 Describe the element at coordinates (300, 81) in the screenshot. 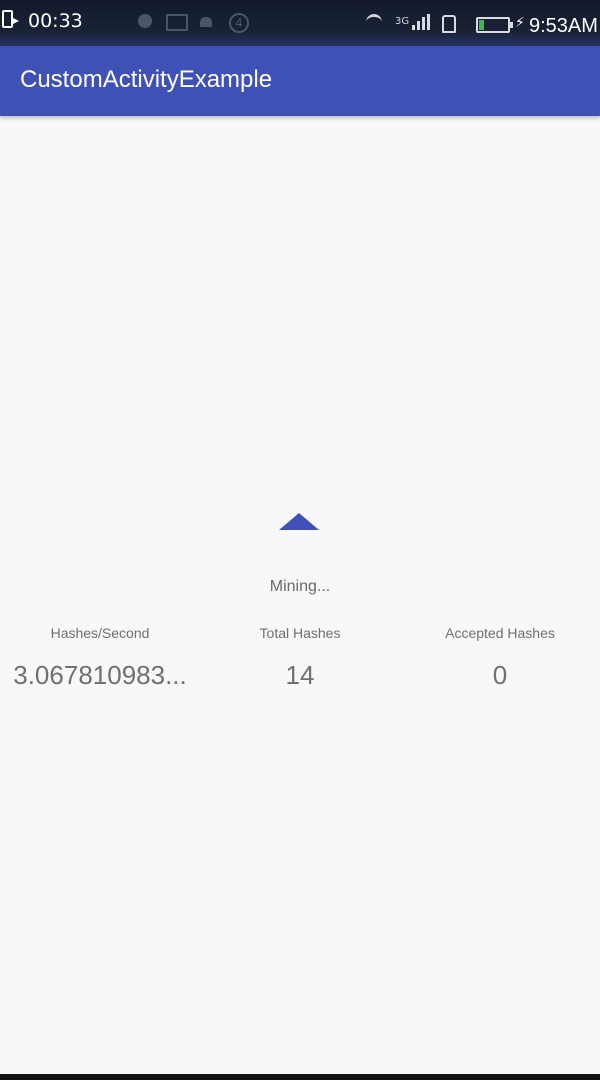

I see `app-toolbar: CustomActivityExample` at that location.